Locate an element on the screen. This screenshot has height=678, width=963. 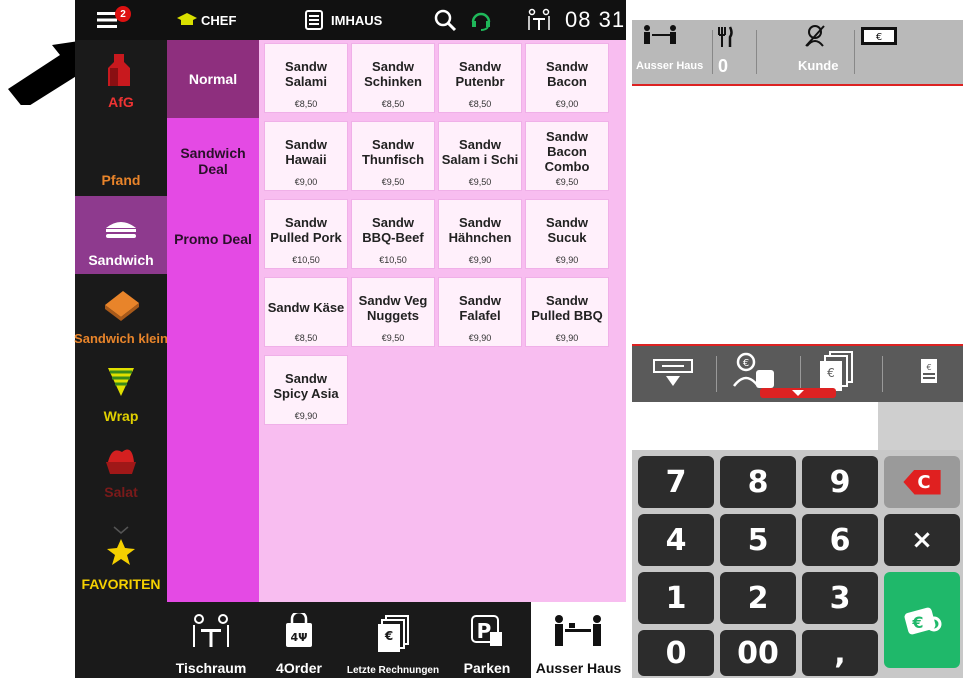
order-tools: € € € is located at coordinates (797, 374).